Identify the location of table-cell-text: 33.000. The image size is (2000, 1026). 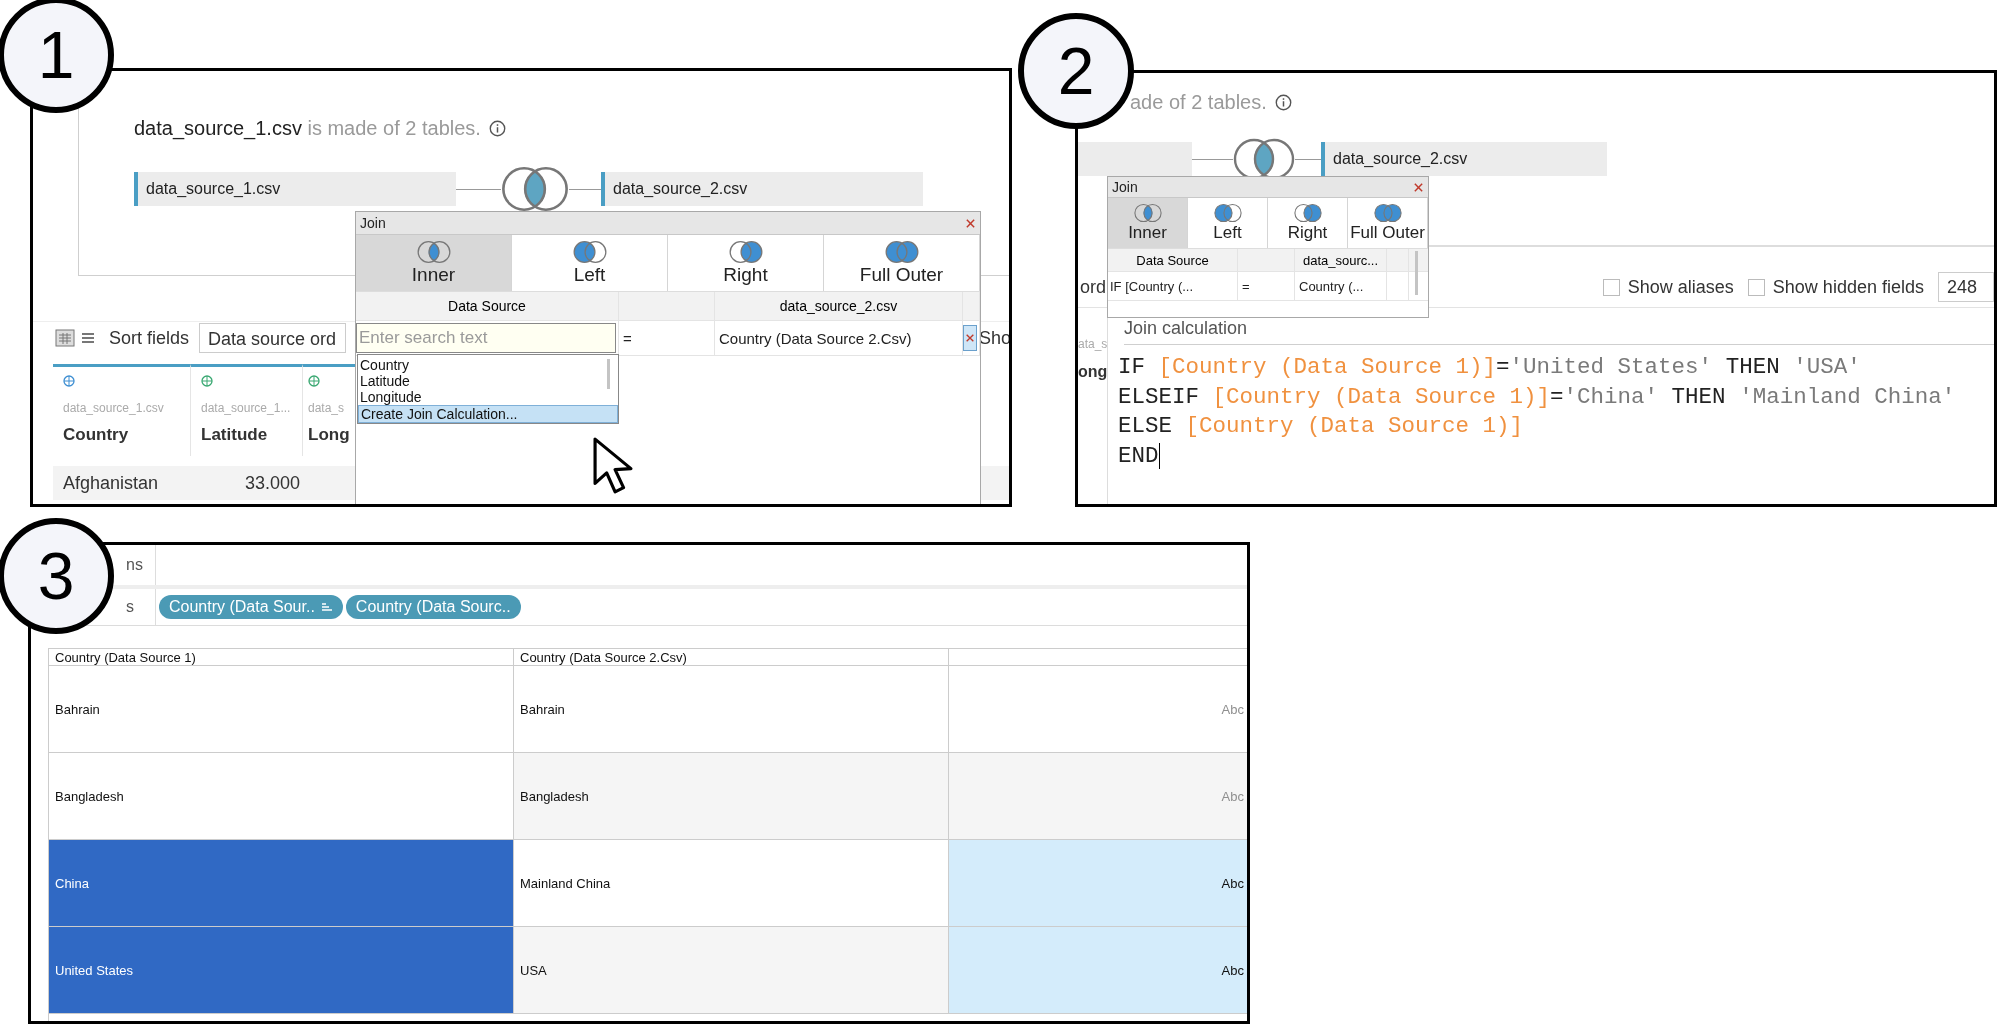
(272, 483).